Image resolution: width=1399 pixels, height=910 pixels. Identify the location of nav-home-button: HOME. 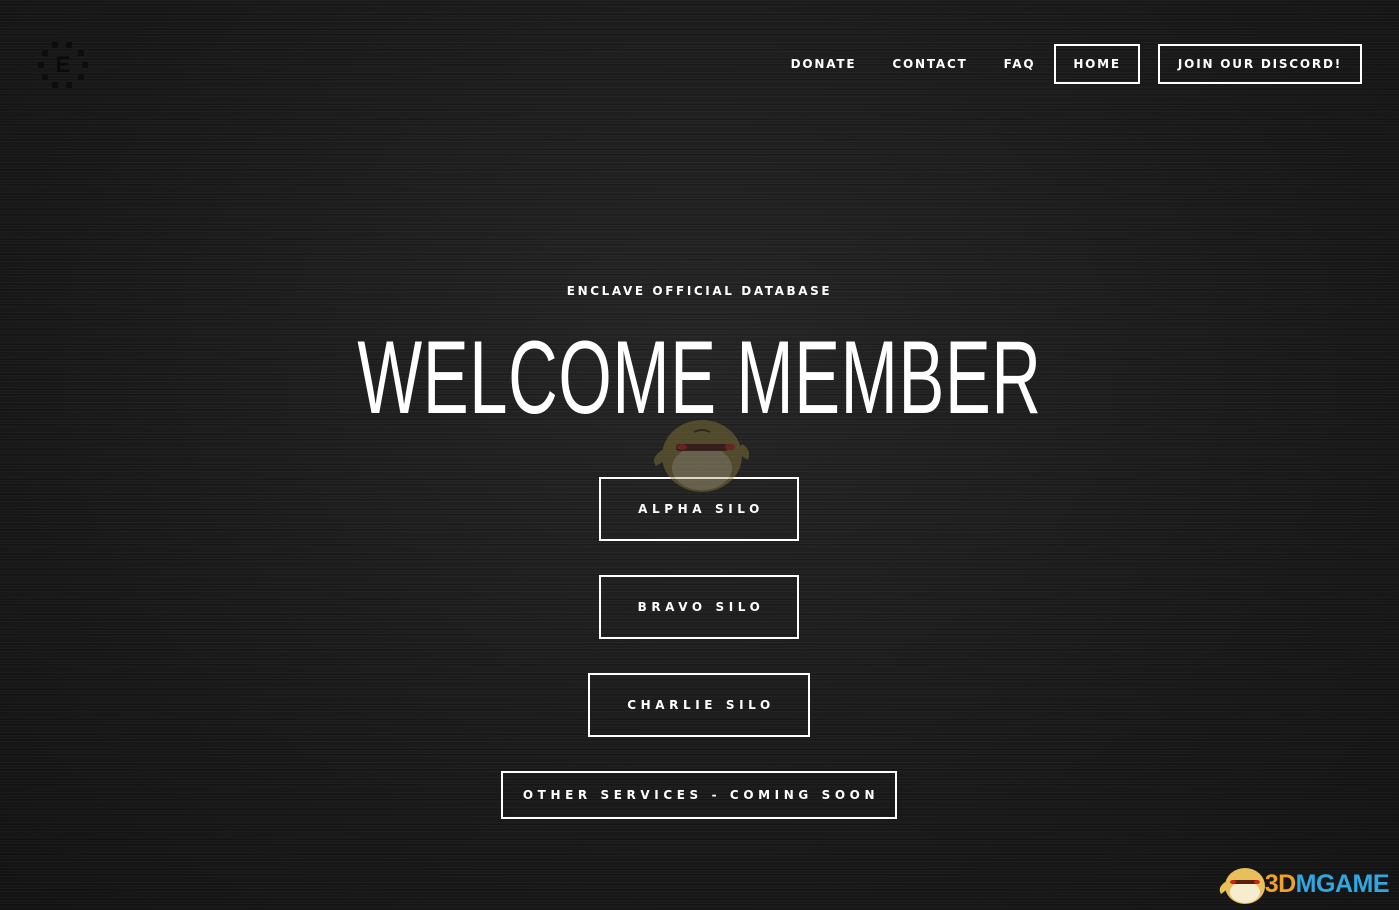
(1097, 64).